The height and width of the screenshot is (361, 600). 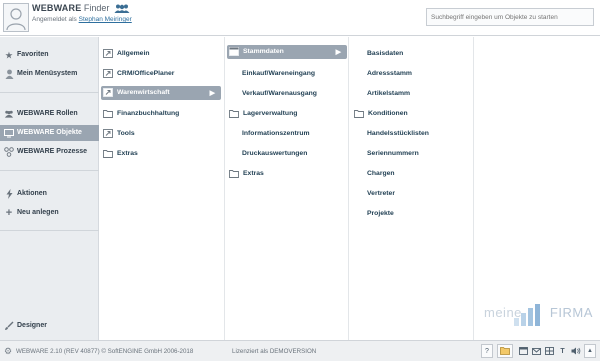 What do you see at coordinates (9, 326) in the screenshot?
I see `brush-icon` at bounding box center [9, 326].